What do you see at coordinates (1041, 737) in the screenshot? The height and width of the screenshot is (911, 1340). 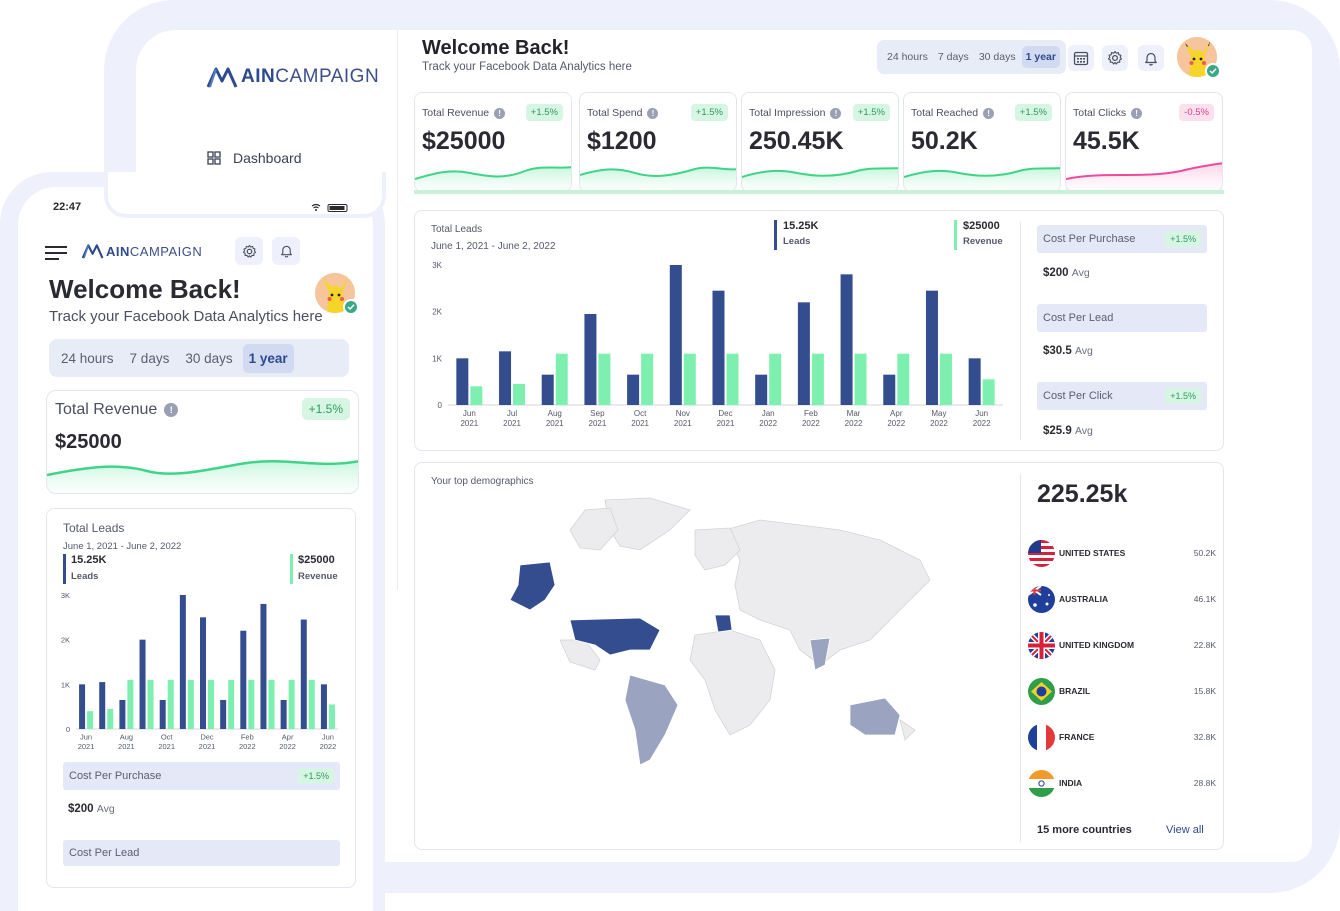 I see `fr-flag-icon` at bounding box center [1041, 737].